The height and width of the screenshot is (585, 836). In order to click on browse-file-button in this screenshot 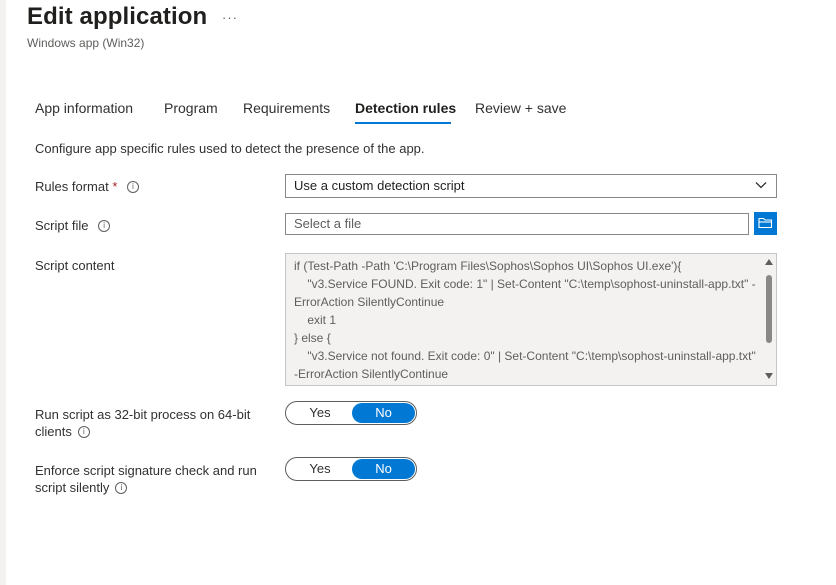, I will do `click(765, 223)`.